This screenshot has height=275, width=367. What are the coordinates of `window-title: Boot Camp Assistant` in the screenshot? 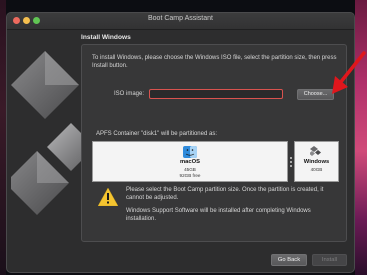 It's located at (180, 18).